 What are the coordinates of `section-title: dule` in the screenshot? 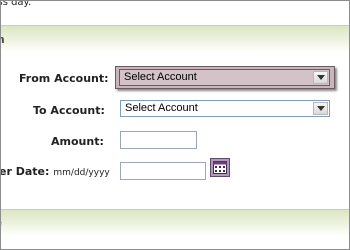 It's located at (1, 222).